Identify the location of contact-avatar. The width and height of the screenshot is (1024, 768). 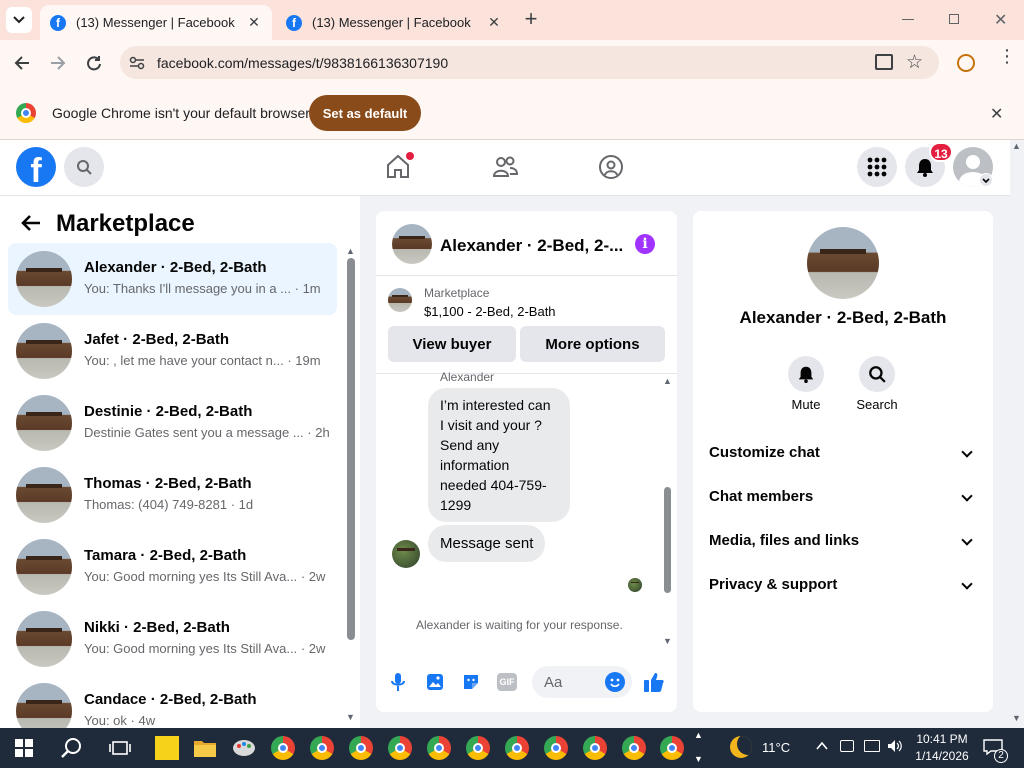
(843, 263).